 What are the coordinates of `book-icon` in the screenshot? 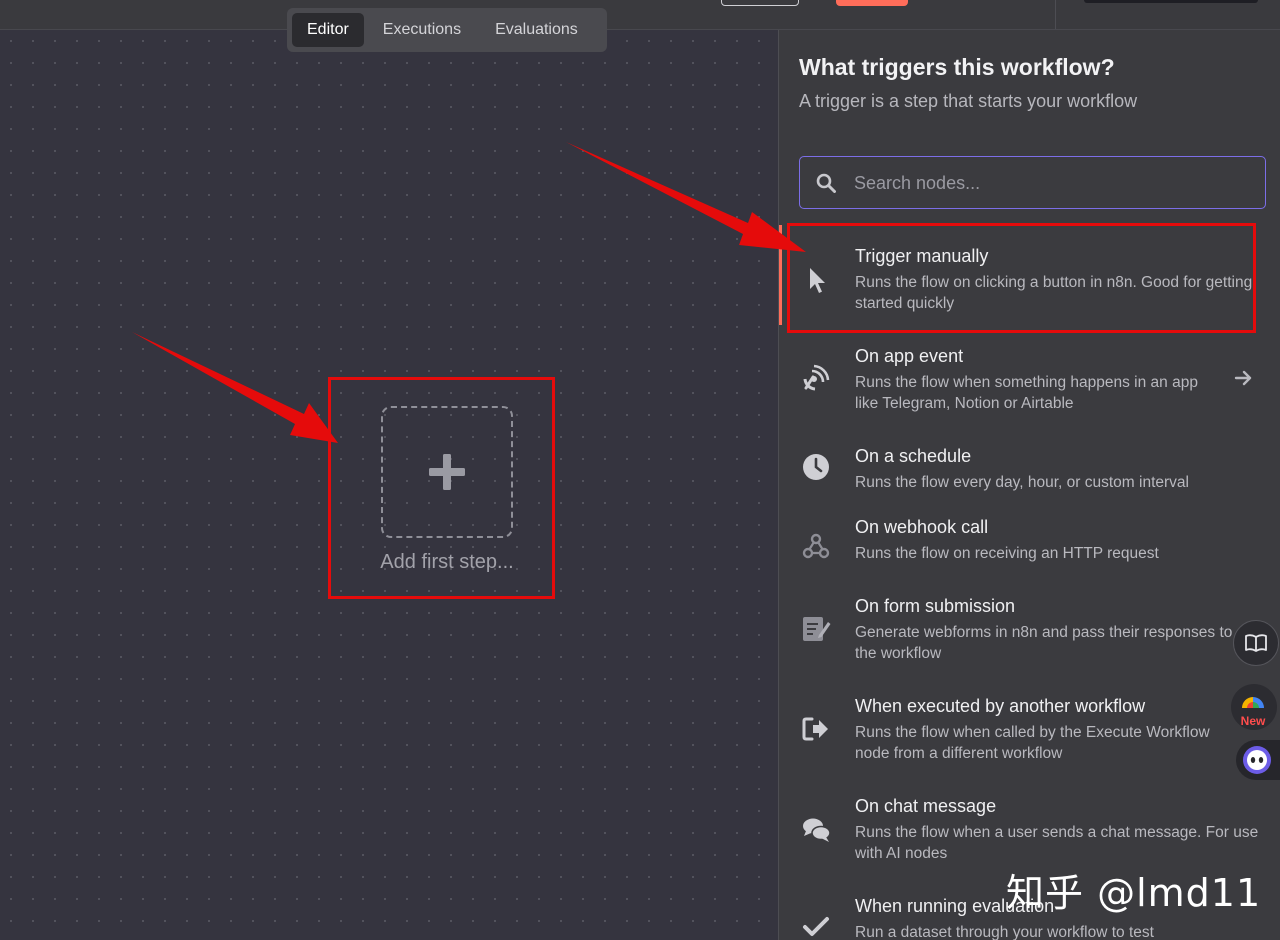 It's located at (1256, 643).